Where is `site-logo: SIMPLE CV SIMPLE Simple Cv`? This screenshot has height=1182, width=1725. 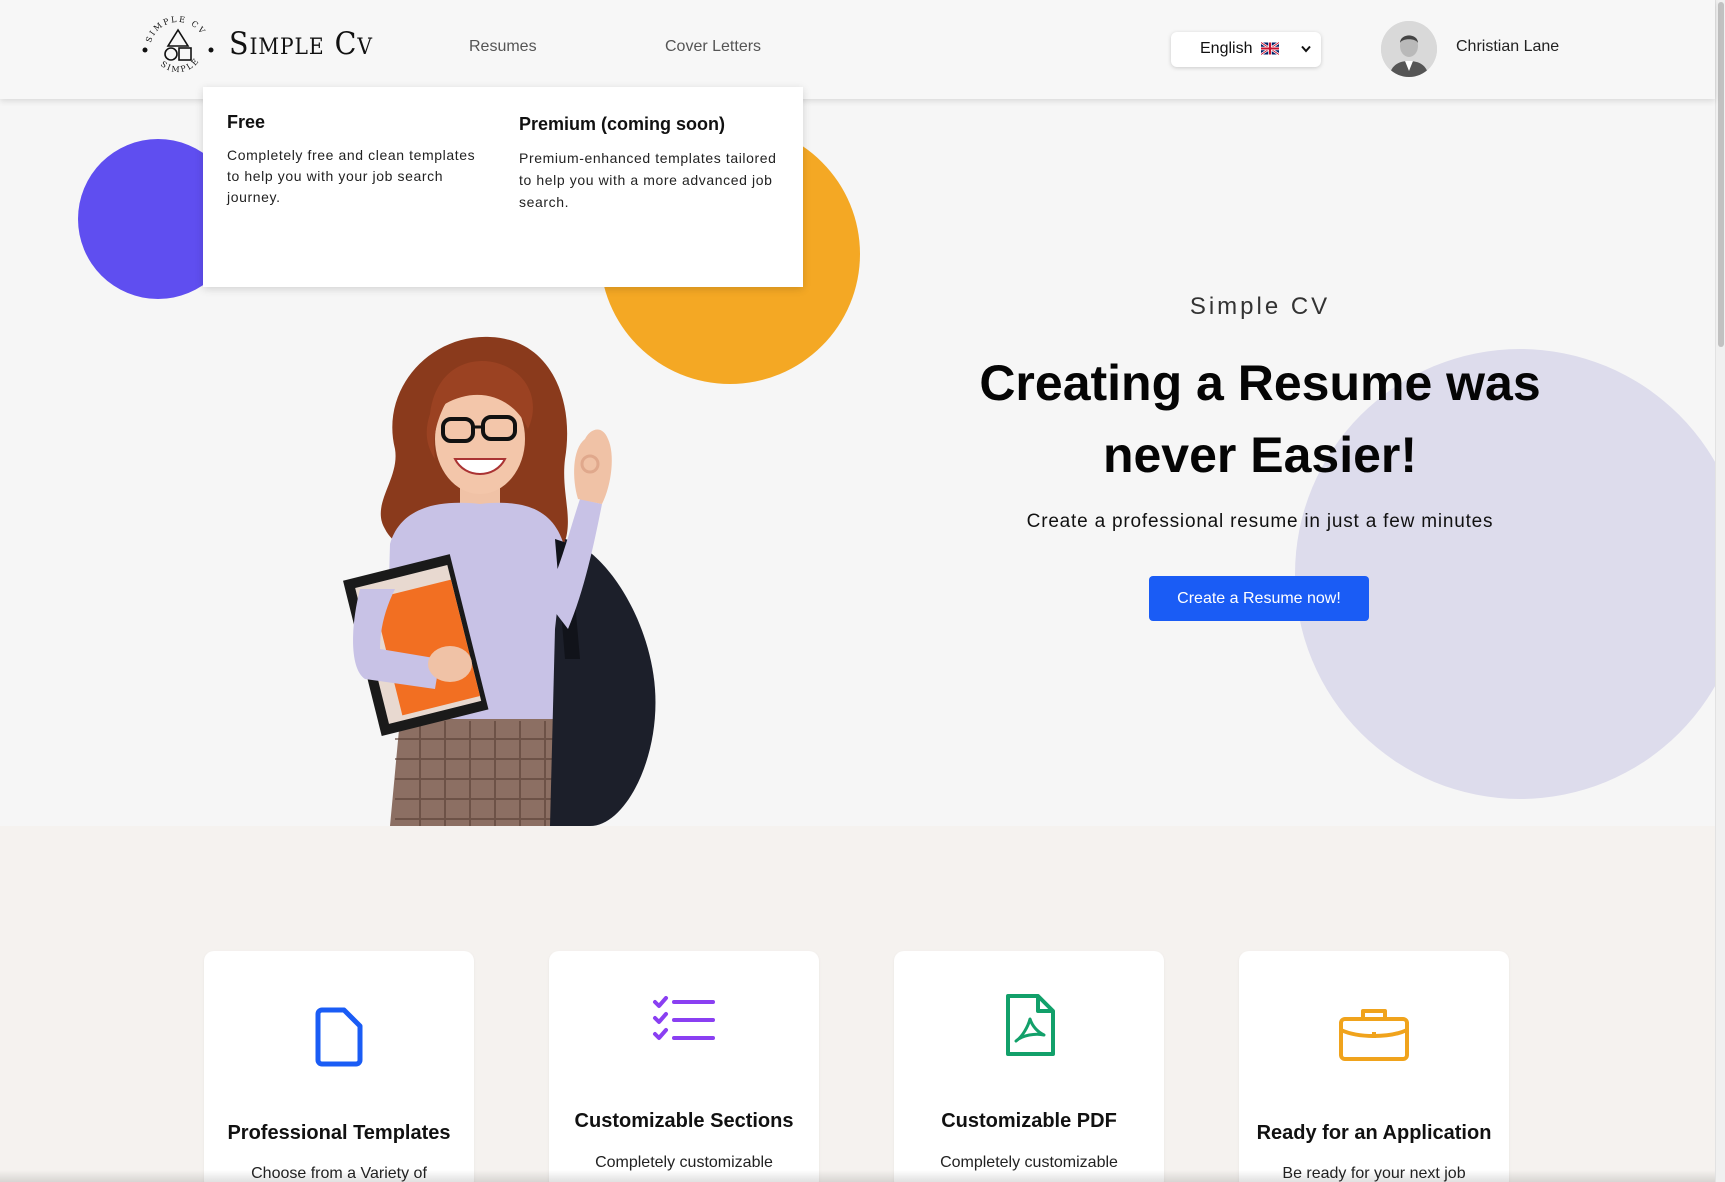 site-logo: SIMPLE CV SIMPLE Simple Cv is located at coordinates (256, 47).